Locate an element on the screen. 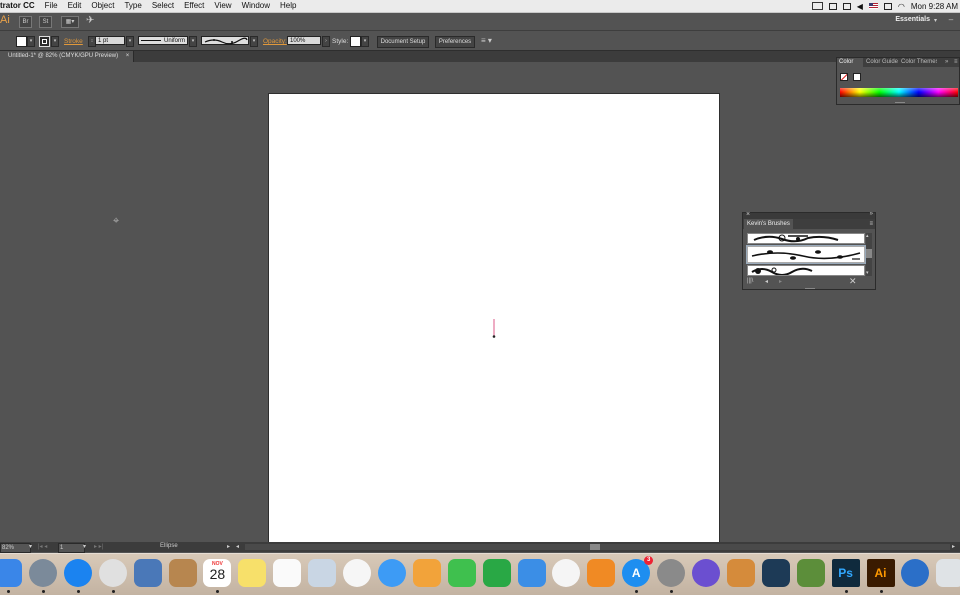 The width and height of the screenshot is (960, 595). selected-path-anchor-icon is located at coordinates (494, 328).